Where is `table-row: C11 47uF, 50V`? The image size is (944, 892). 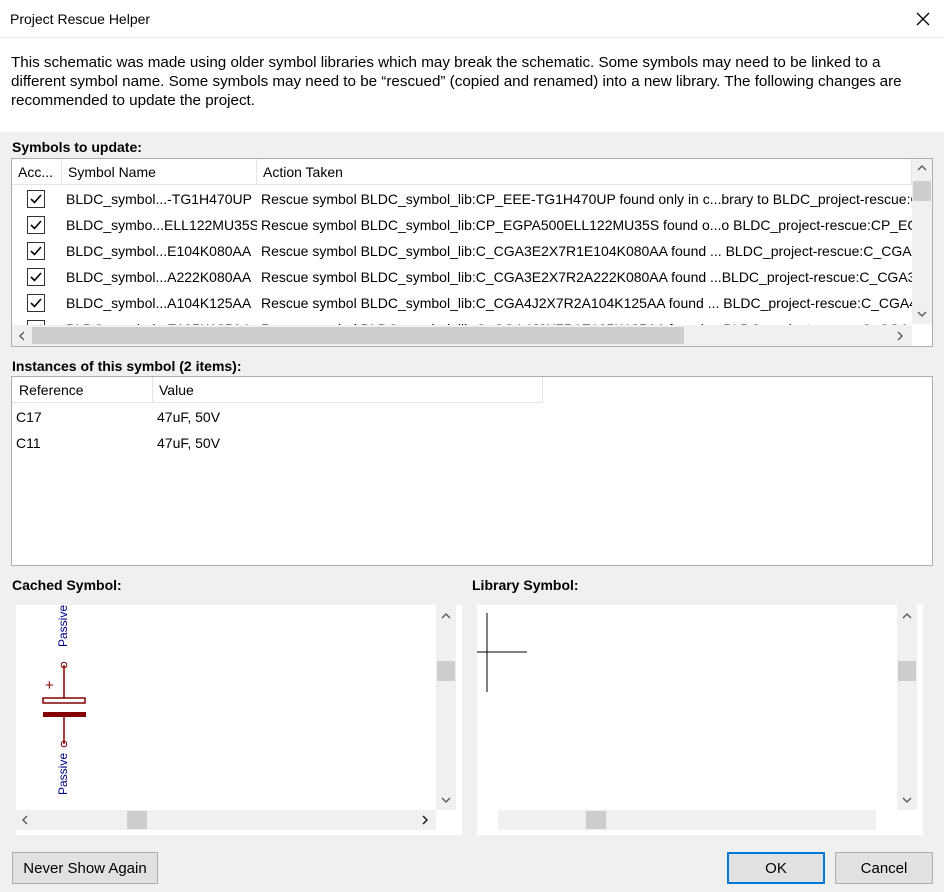 table-row: C11 47uF, 50V is located at coordinates (282, 443).